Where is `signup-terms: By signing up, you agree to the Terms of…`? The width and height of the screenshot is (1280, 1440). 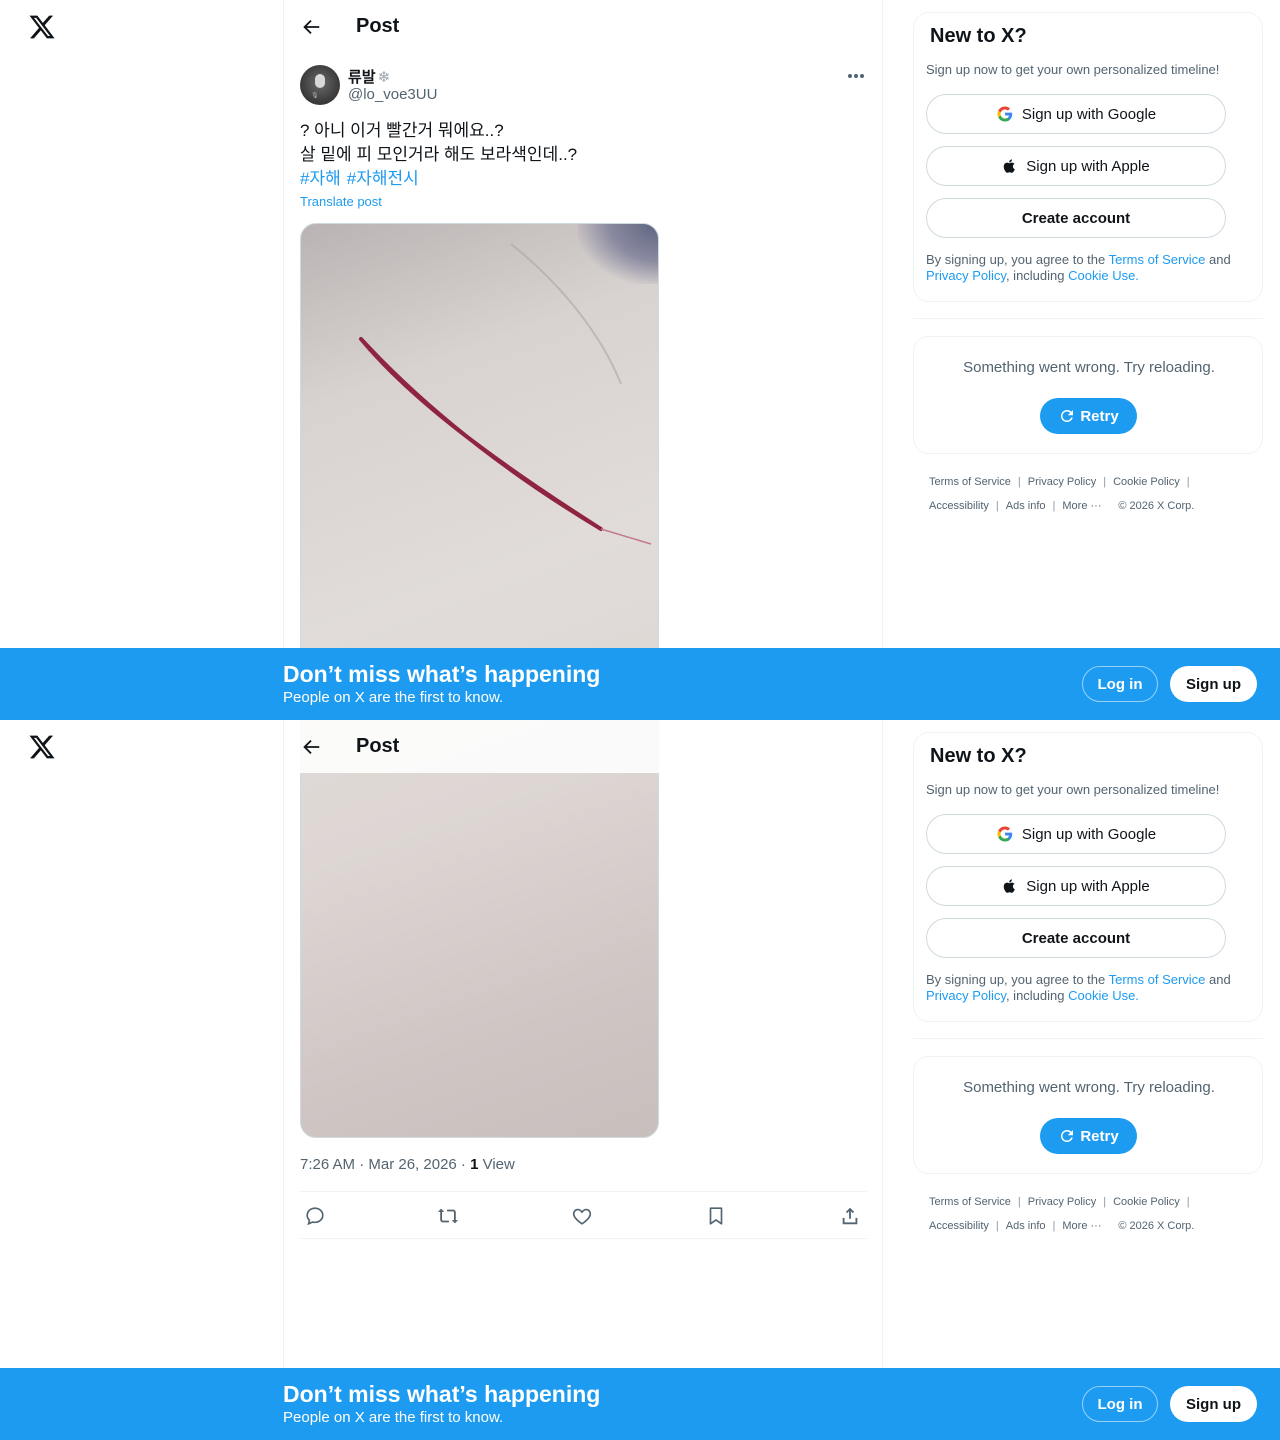
signup-terms: By signing up, you agree to the Terms of… is located at coordinates (1089, 988).